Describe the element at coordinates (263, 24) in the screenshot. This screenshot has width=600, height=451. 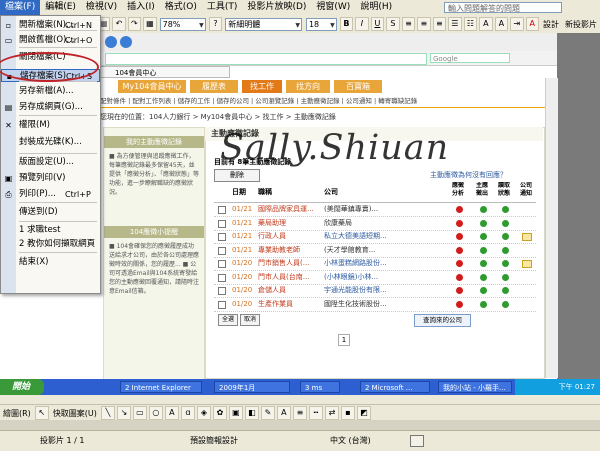
I see `font-select: 新細明體` at that location.